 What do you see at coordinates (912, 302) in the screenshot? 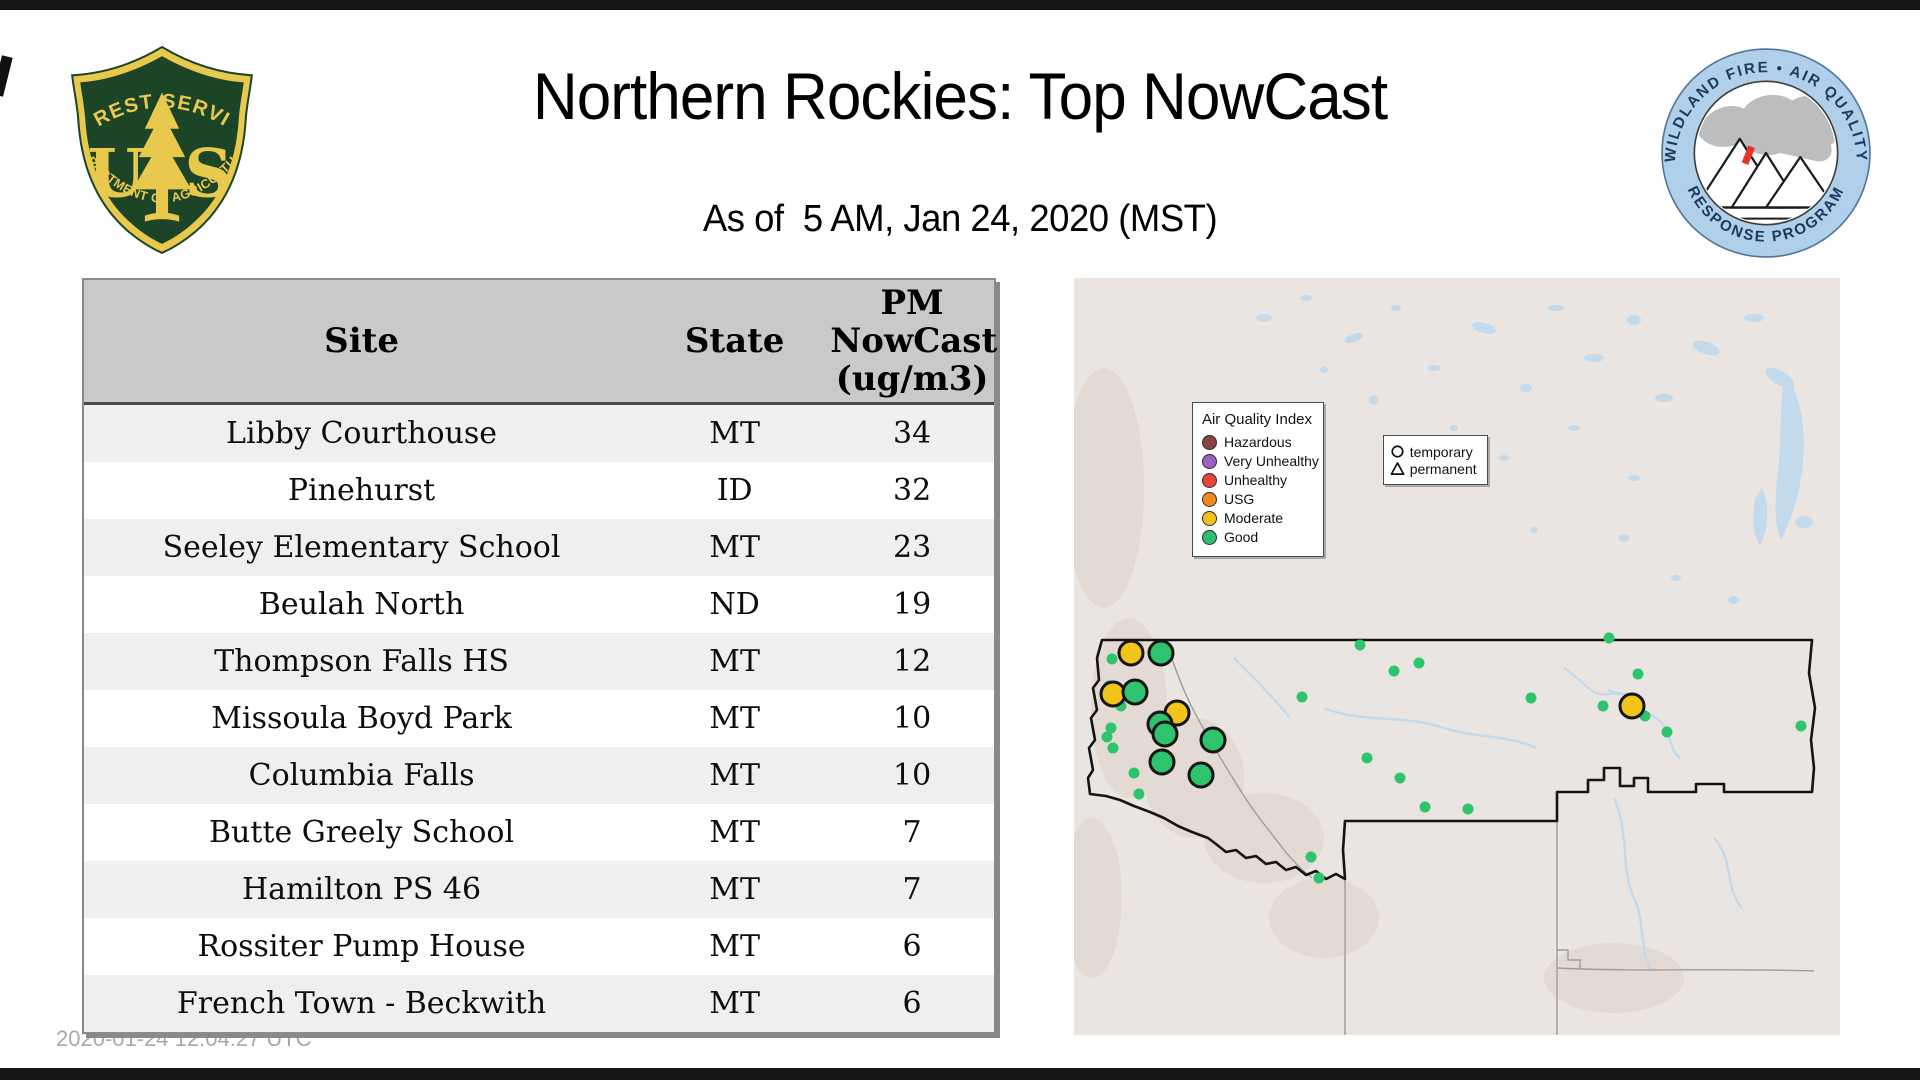
I see `pm-header-line1: PM` at bounding box center [912, 302].